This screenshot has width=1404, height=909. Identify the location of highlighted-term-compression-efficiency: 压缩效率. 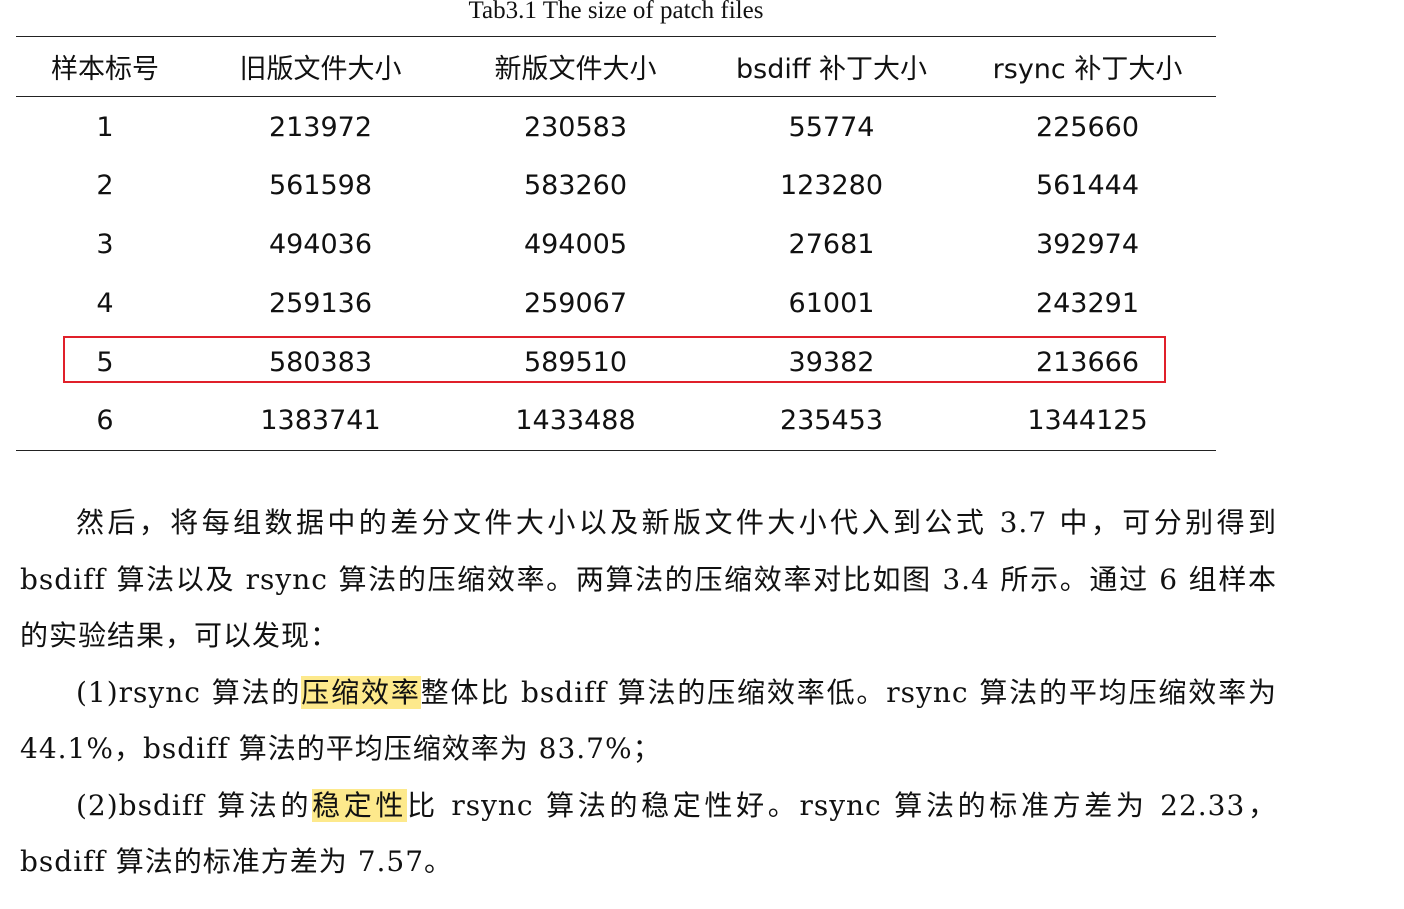
(361, 692).